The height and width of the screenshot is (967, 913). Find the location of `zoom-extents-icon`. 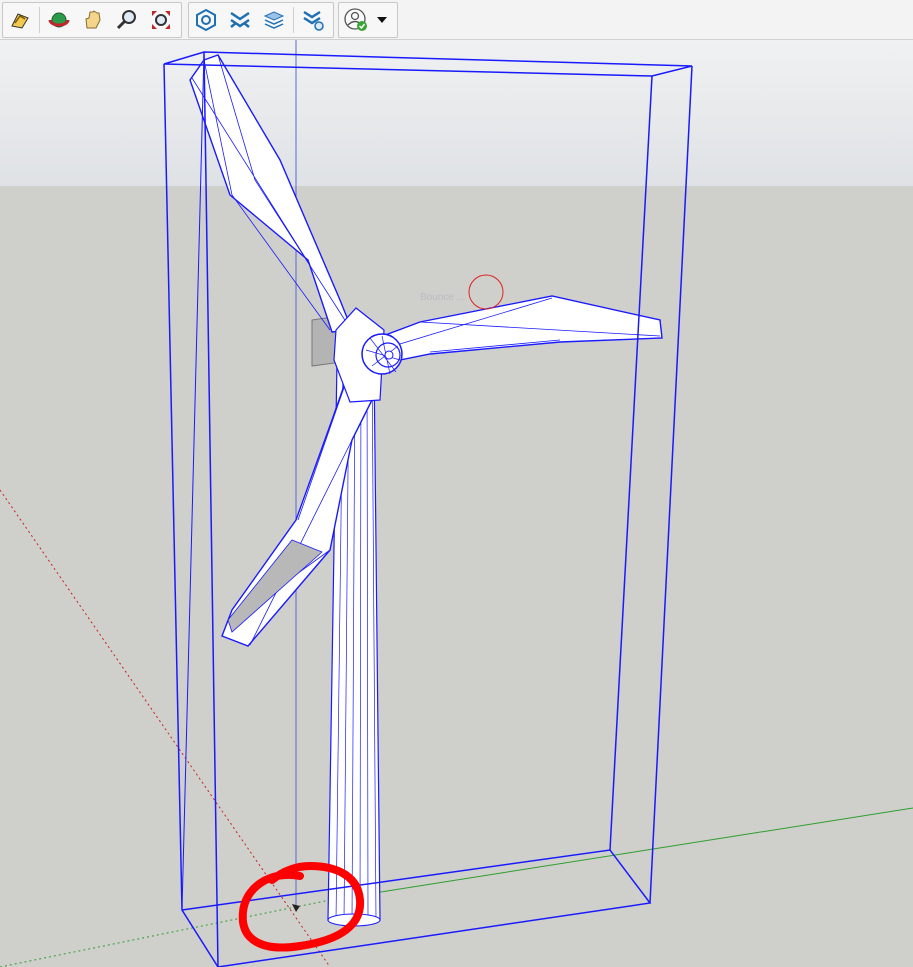

zoom-extents-icon is located at coordinates (161, 20).